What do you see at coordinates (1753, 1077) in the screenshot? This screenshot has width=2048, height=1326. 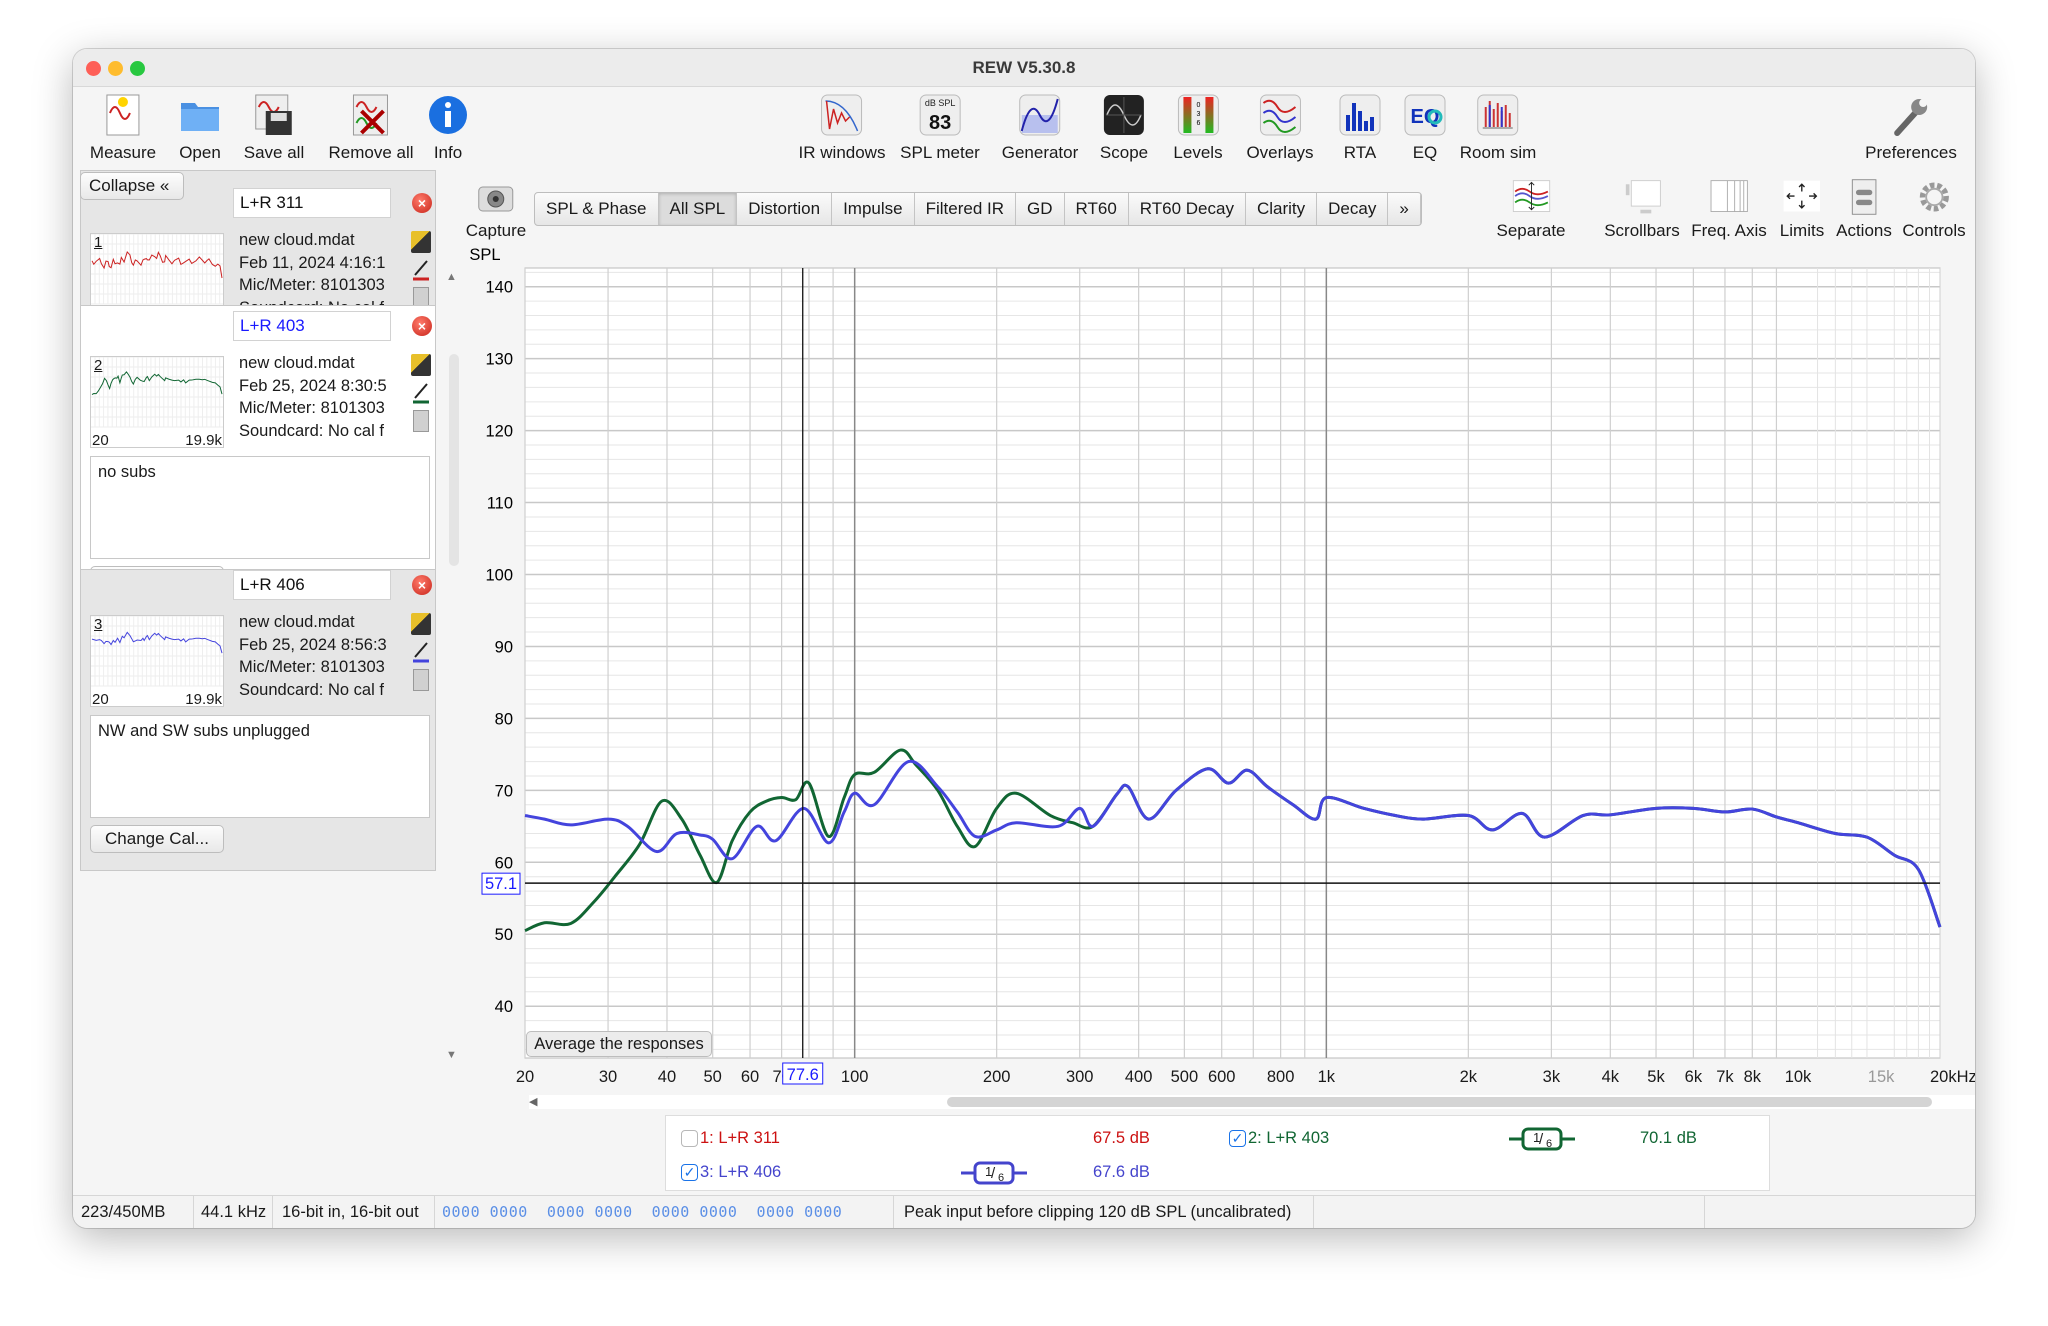 I see `x-tick-label: 8k` at bounding box center [1753, 1077].